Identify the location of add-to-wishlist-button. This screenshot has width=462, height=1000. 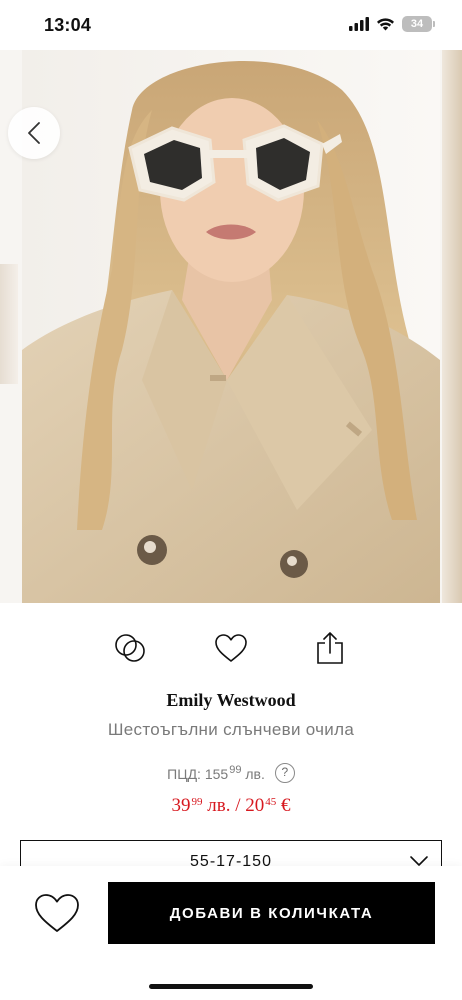
(57, 913).